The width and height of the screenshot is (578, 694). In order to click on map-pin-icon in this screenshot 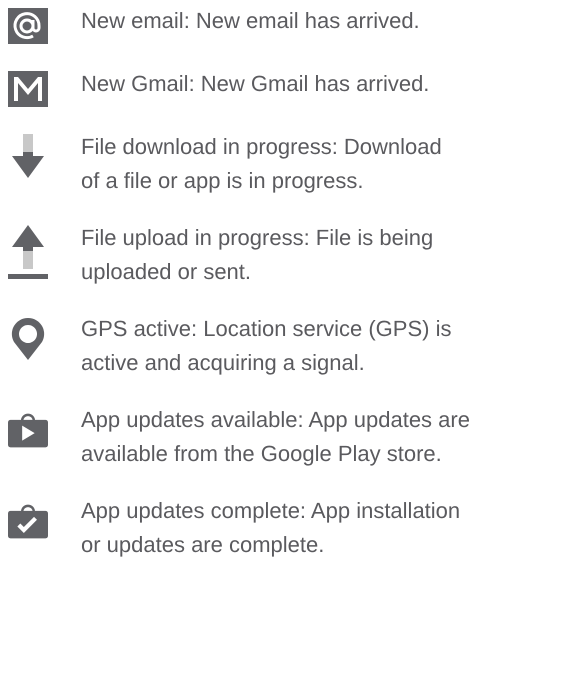, I will do `click(28, 338)`.